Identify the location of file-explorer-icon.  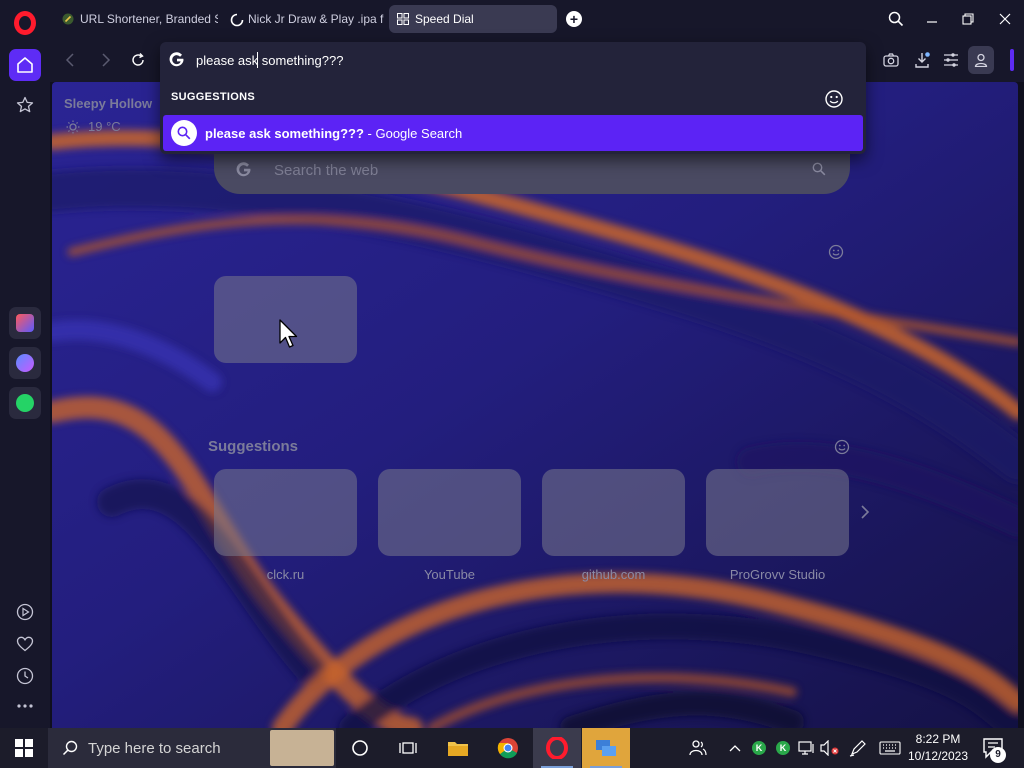
(458, 748).